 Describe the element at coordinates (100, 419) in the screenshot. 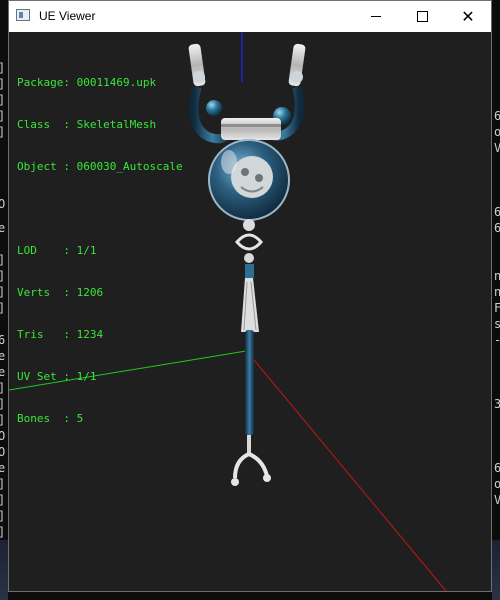

I see `info-bones-row: Bones : 5` at that location.